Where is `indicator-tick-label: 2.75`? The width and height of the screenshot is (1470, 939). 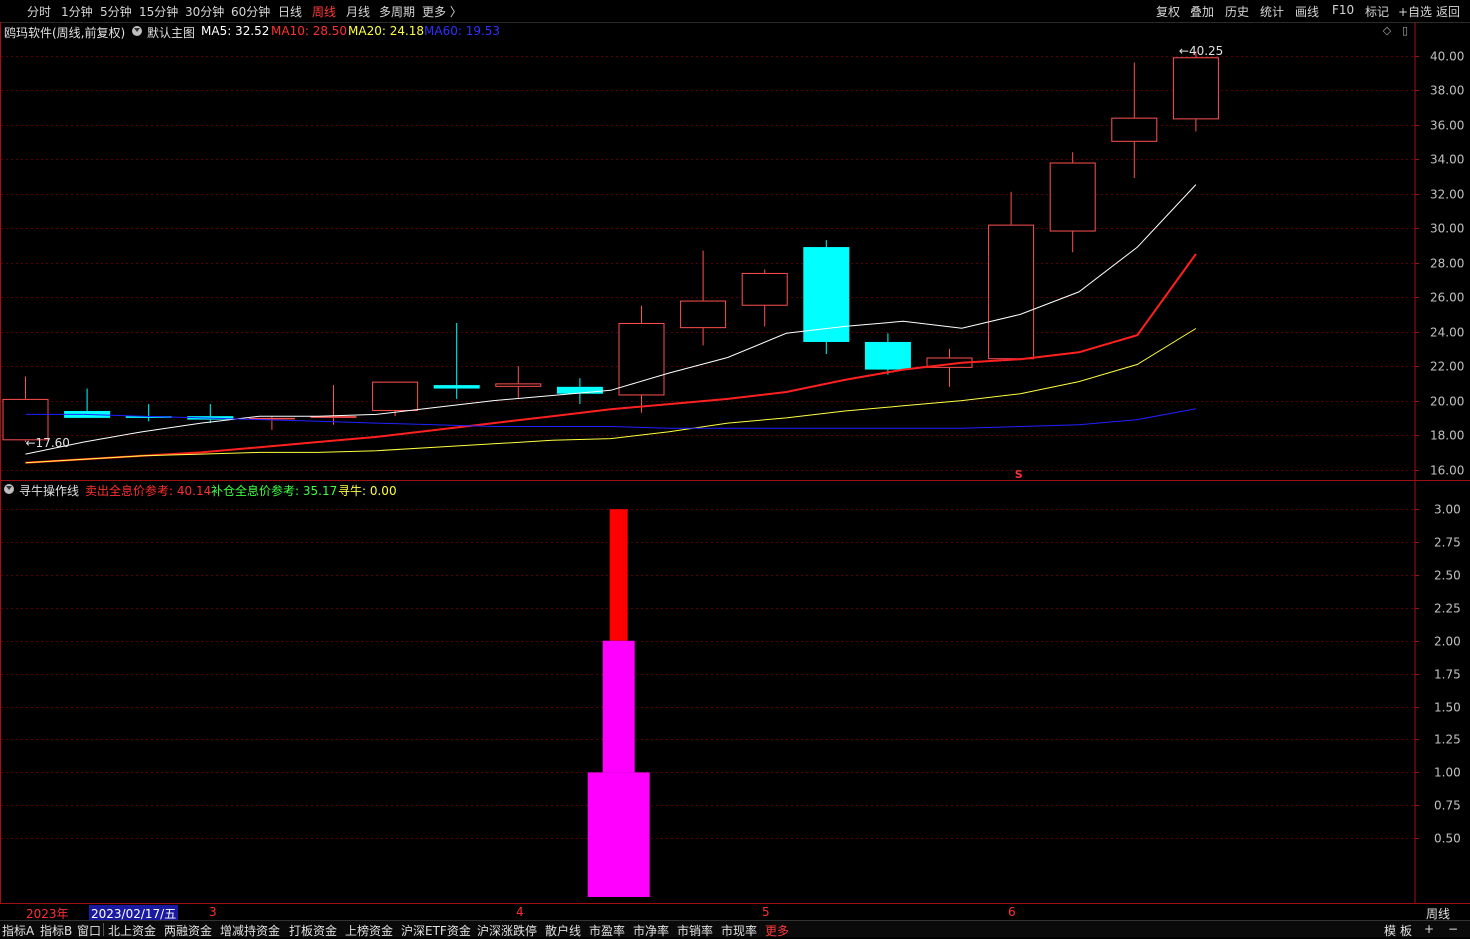
indicator-tick-label: 2.75 is located at coordinates (1447, 543).